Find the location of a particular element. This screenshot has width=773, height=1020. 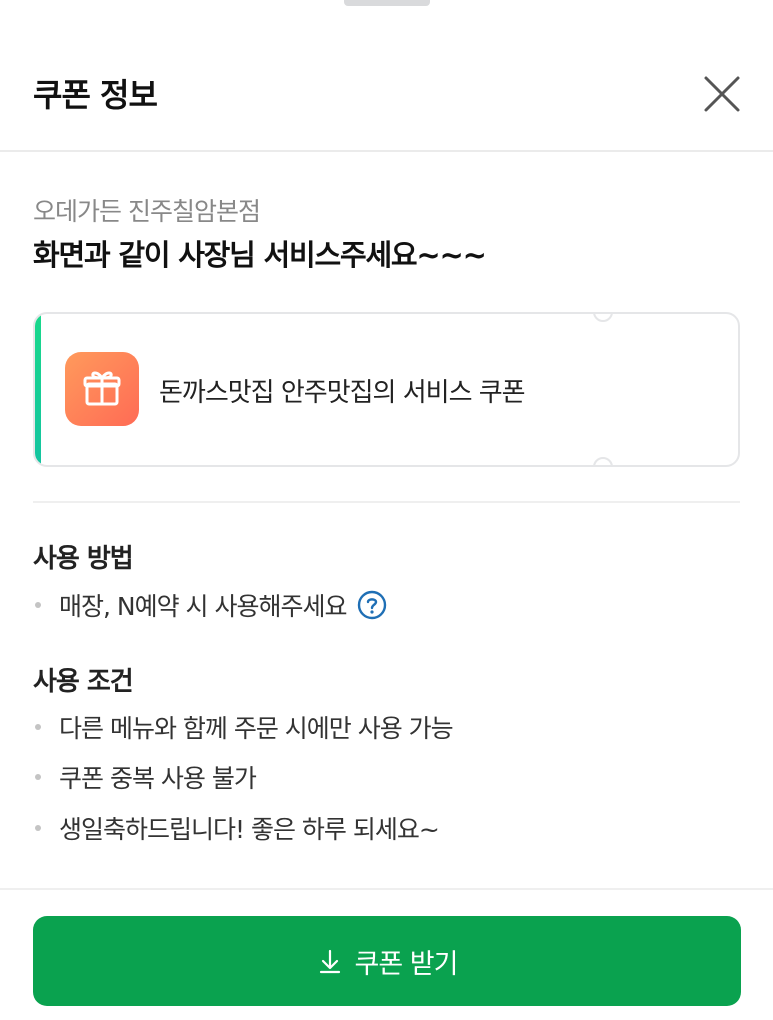

download-arrow-icon is located at coordinates (329, 961).